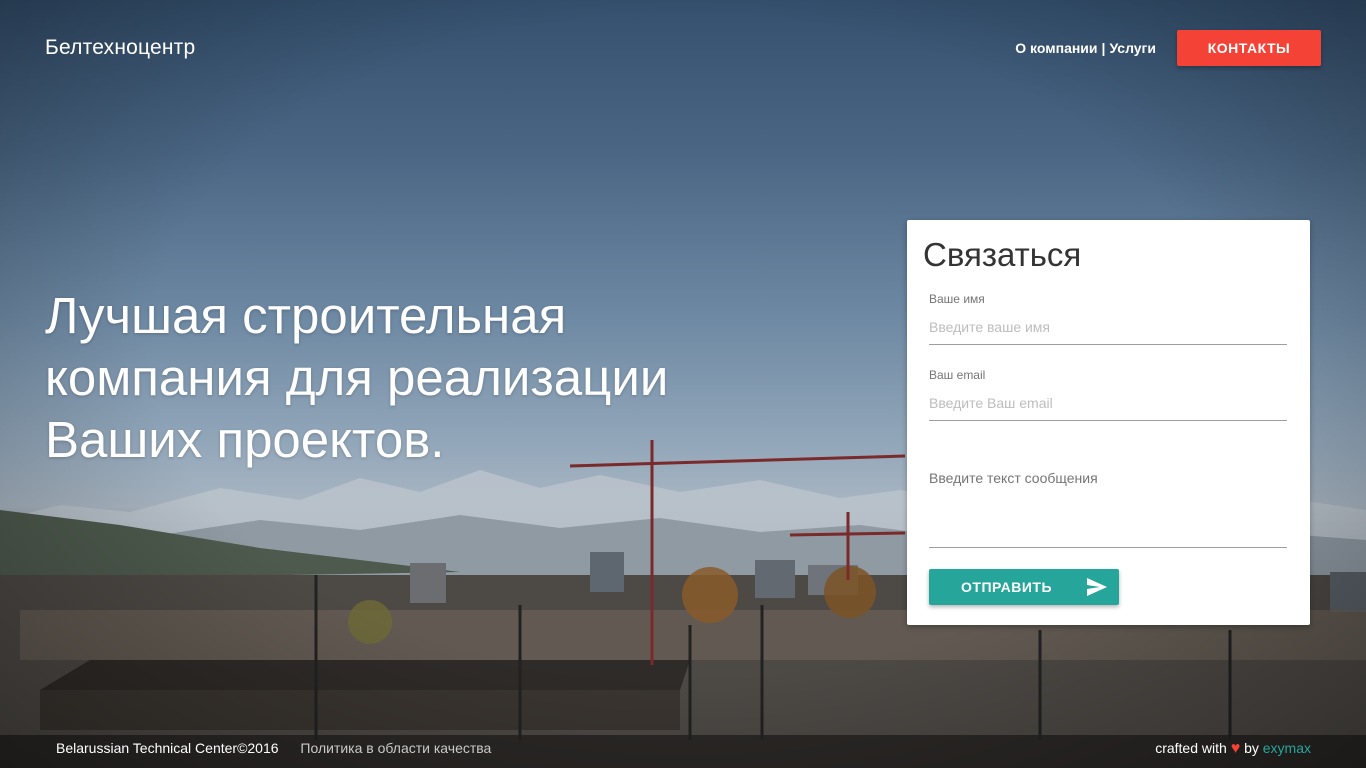  I want to click on footer-credits: crafted with ♥ by exymax, so click(1233, 749).